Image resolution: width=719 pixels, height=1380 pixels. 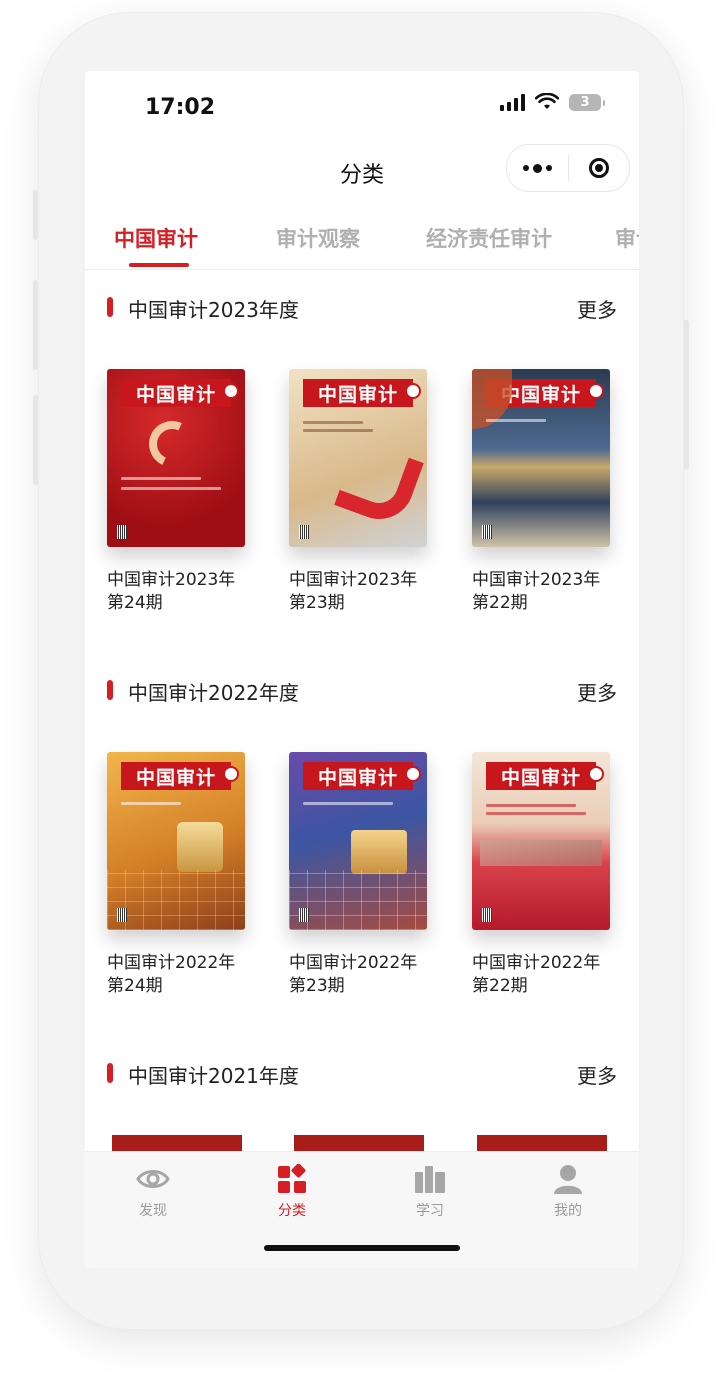 What do you see at coordinates (171, 974) in the screenshot?
I see `book-title: 中国审计2022年 第24期` at bounding box center [171, 974].